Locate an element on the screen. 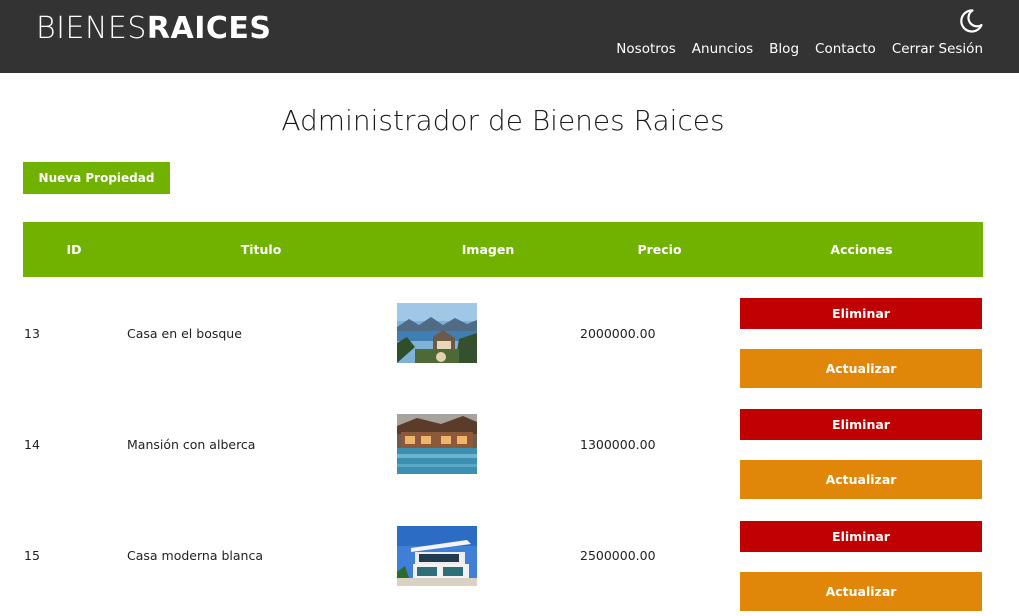  row-price: 1300000.00 is located at coordinates (618, 444).